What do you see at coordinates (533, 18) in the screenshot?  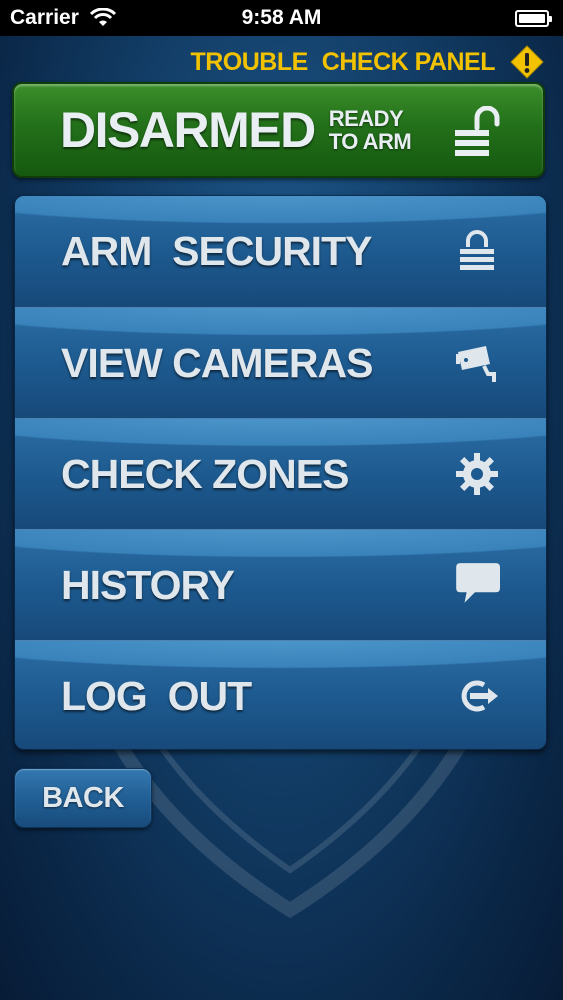 I see `battery-icon` at bounding box center [533, 18].